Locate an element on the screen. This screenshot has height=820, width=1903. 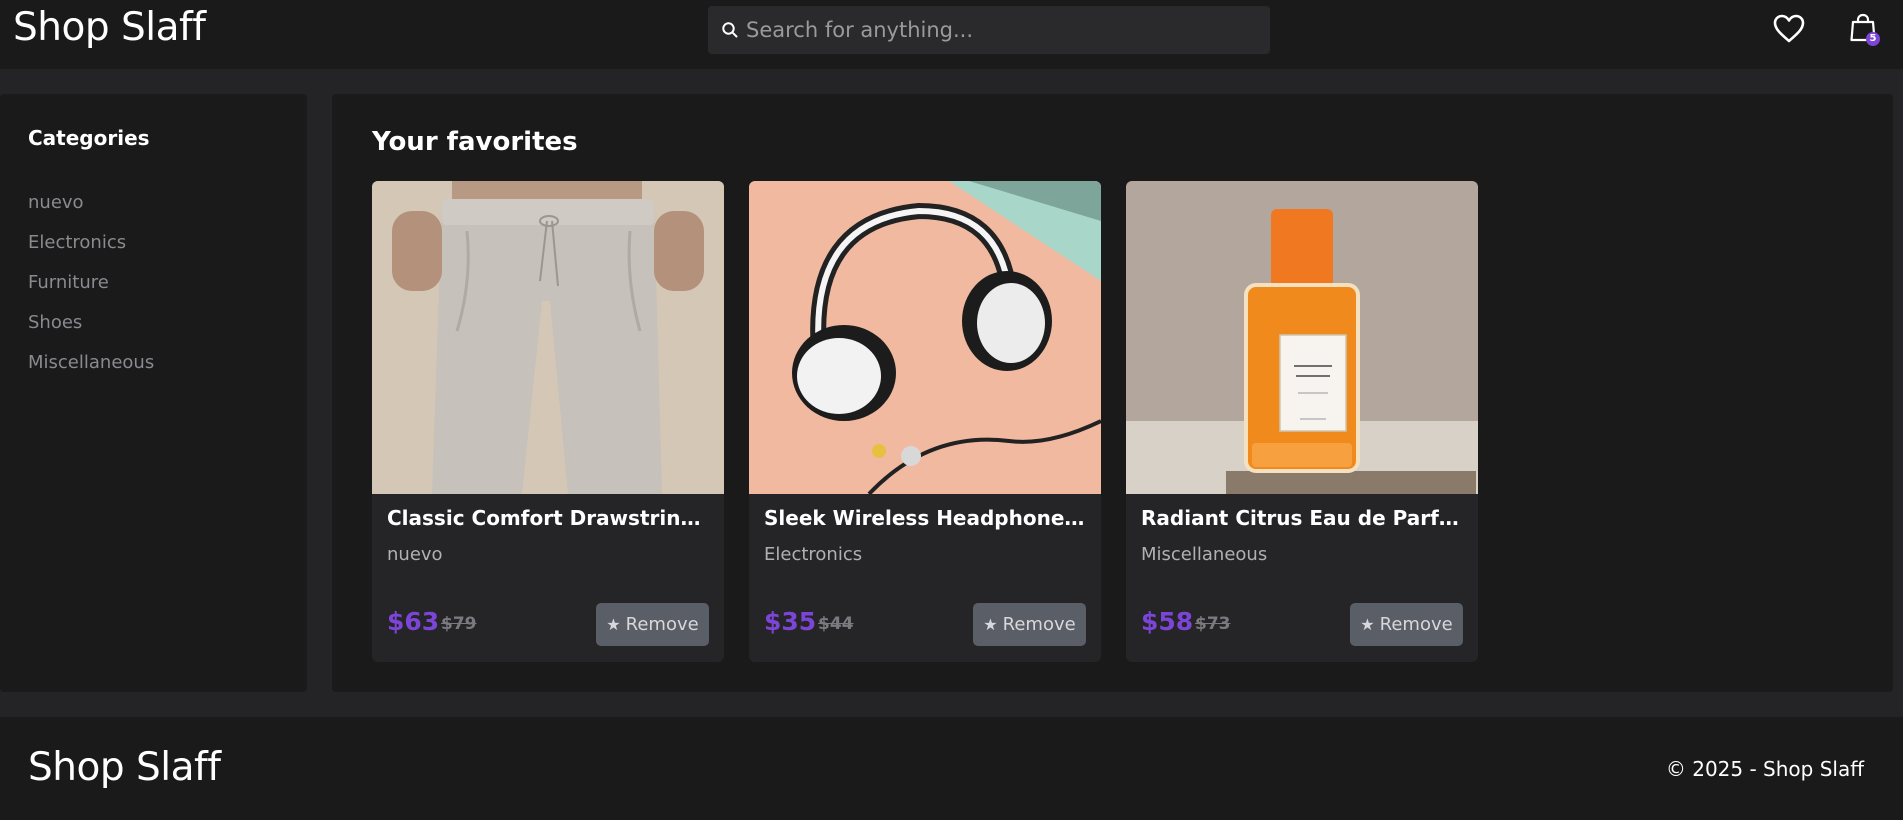
footer-logo: Shop Slaff is located at coordinates (124, 767).